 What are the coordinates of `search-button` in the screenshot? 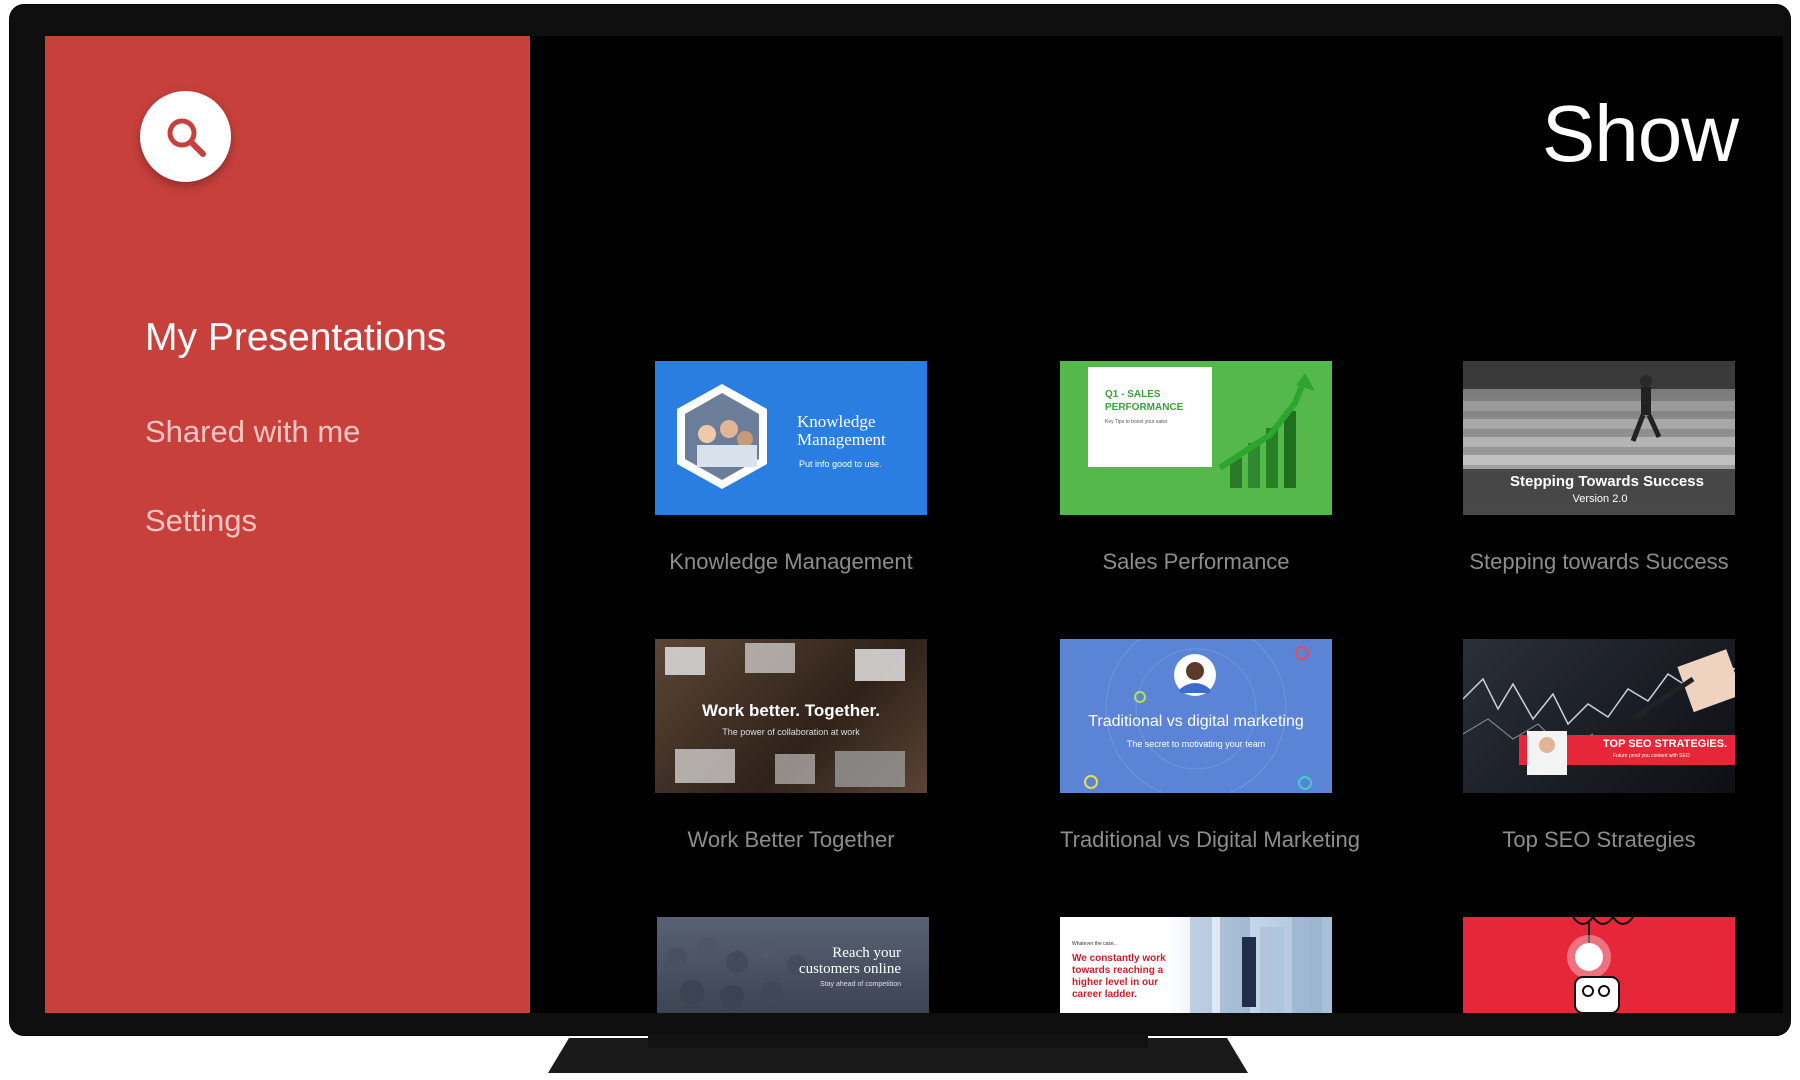 It's located at (185, 136).